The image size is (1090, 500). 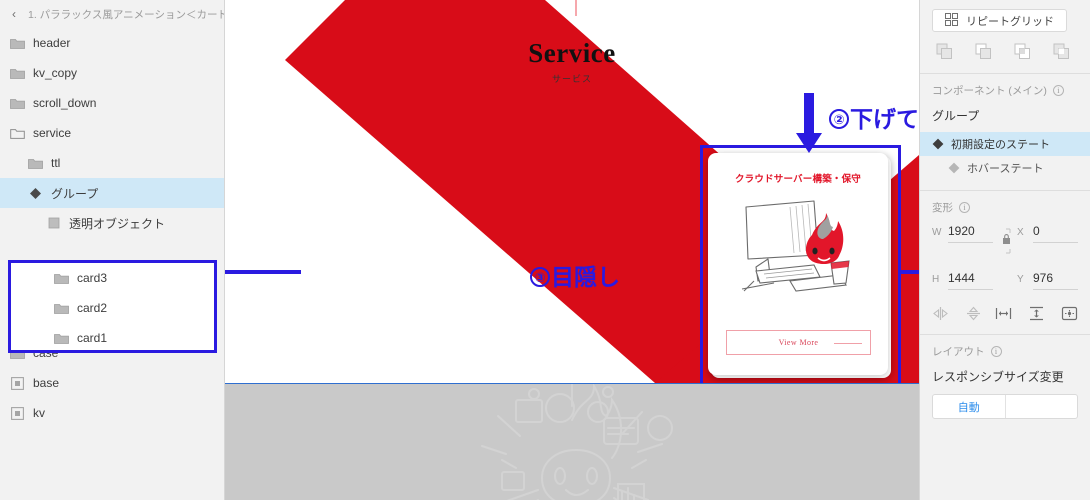 I want to click on layer-item-card1: card1, so click(x=112, y=338).